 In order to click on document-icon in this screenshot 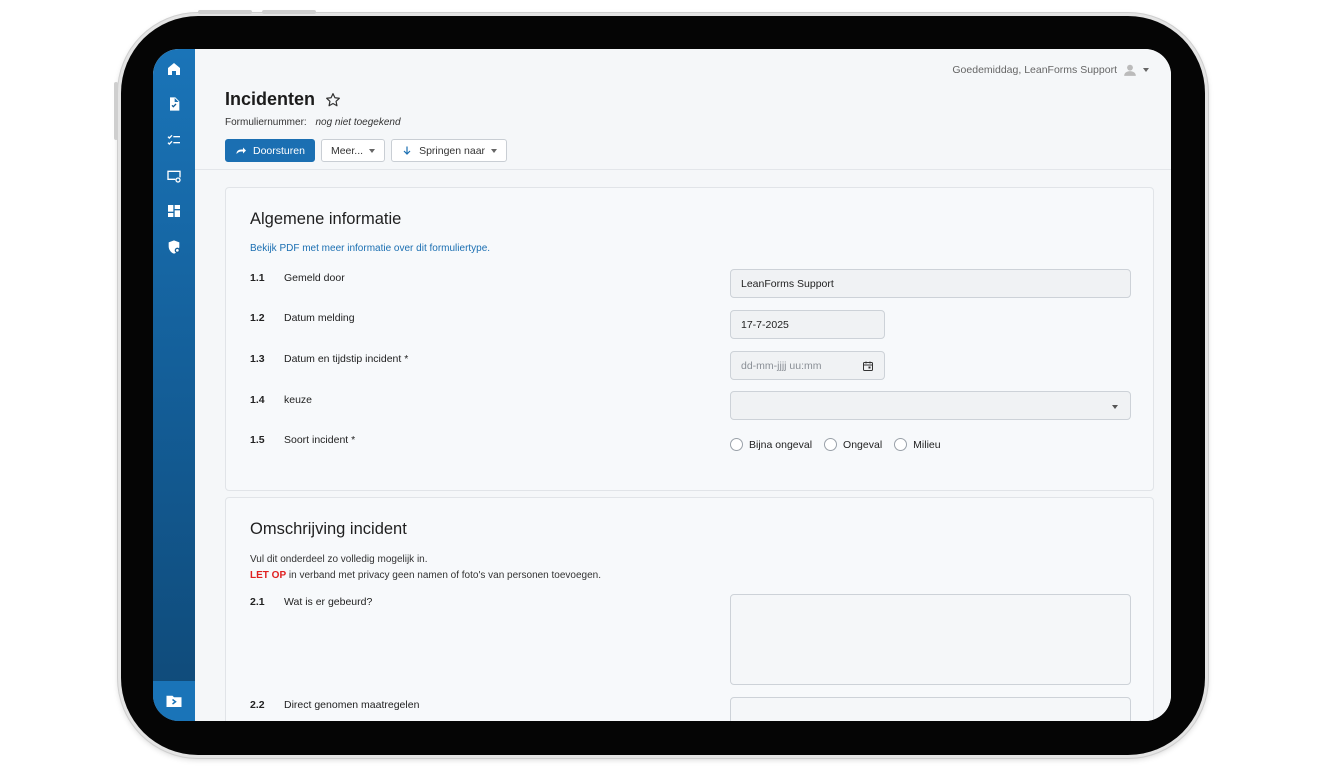, I will do `click(175, 104)`.